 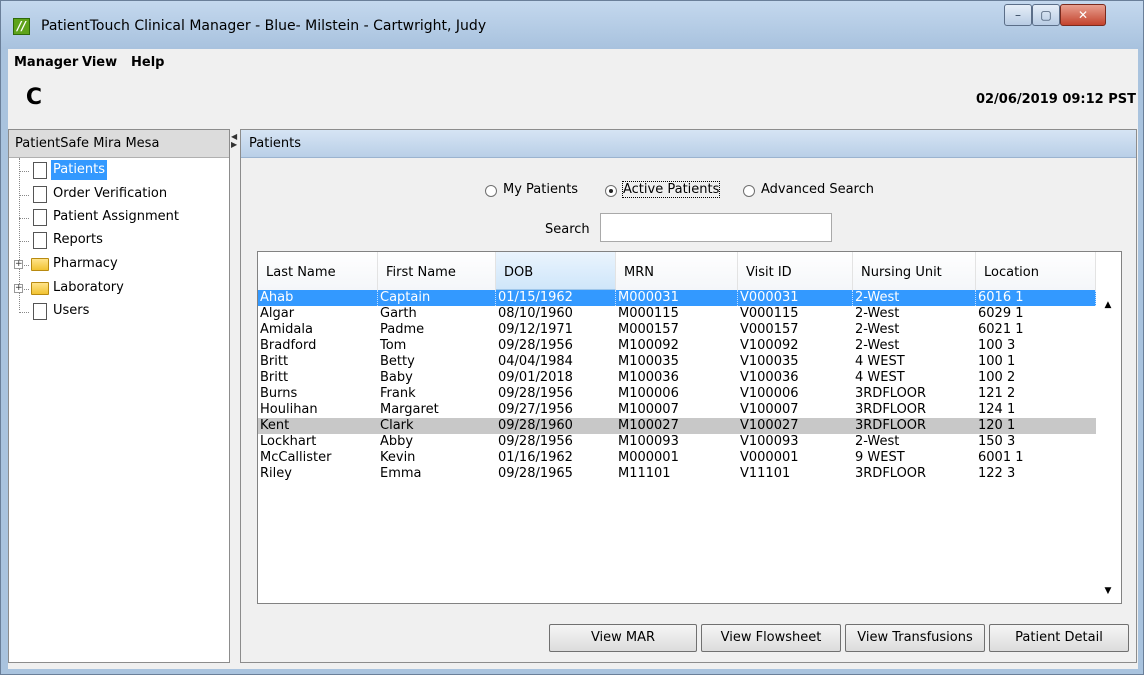 I want to click on table-cell: 08/10/1960, so click(x=535, y=313).